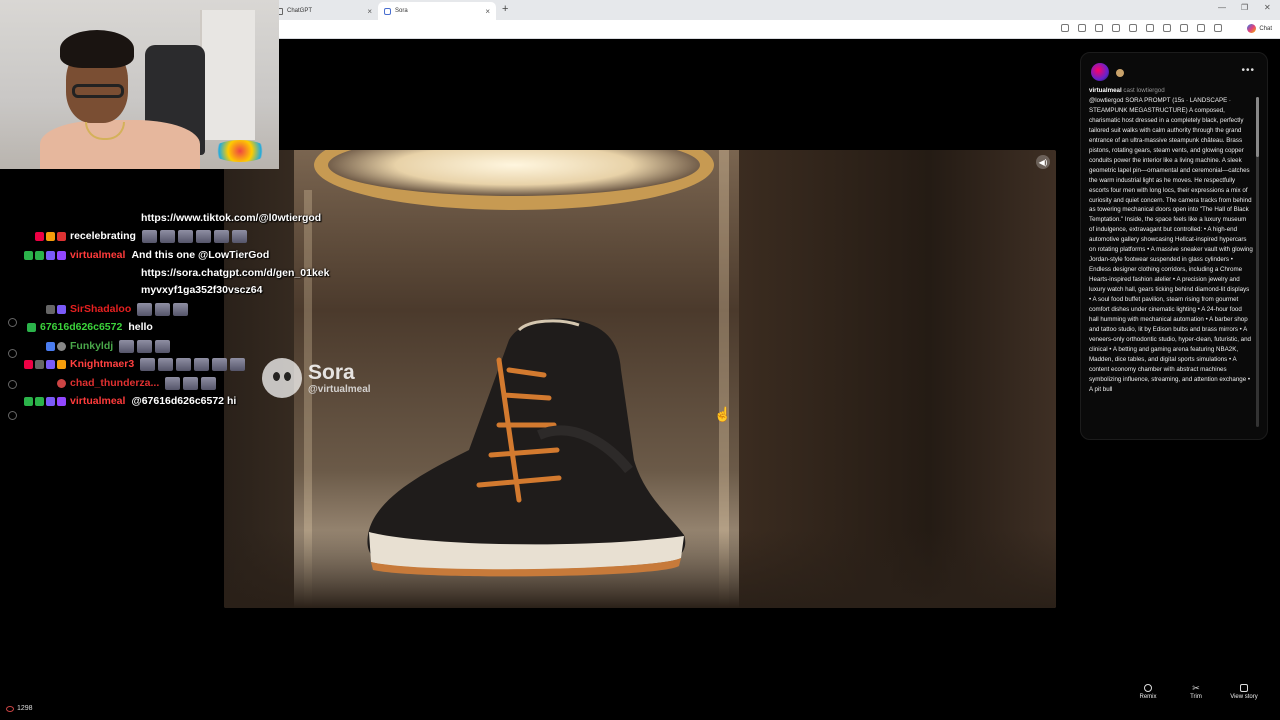 The height and width of the screenshot is (720, 1280). I want to click on chat-message: Funkyldj, so click(86, 346).